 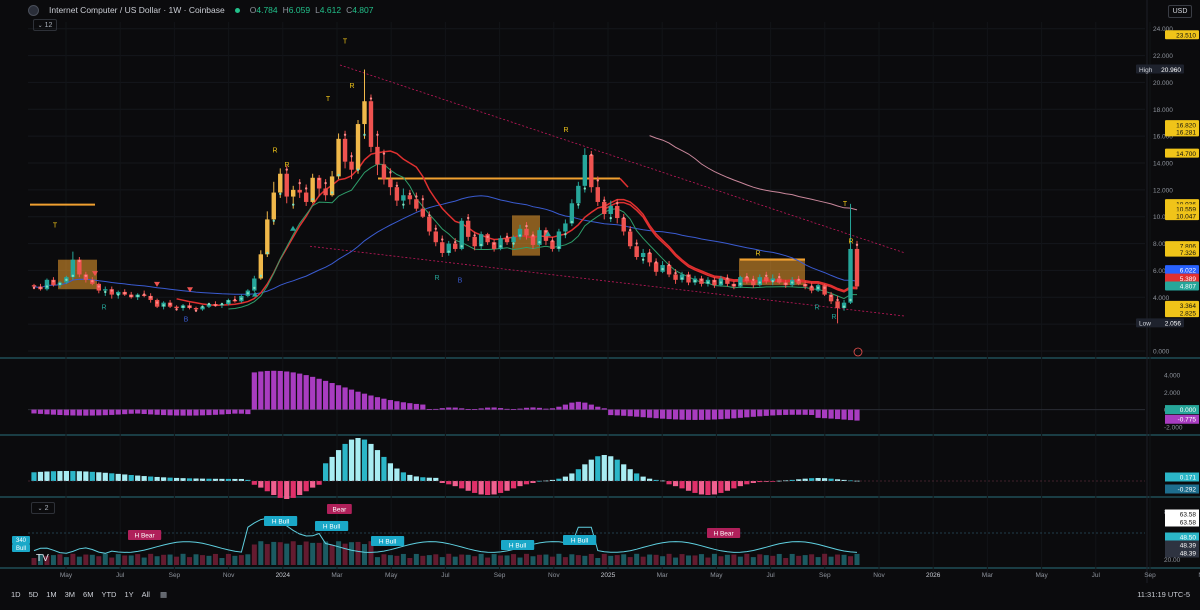 What do you see at coordinates (1163, 164) in the screenshot?
I see `y-tick-label: 14.000` at bounding box center [1163, 164].